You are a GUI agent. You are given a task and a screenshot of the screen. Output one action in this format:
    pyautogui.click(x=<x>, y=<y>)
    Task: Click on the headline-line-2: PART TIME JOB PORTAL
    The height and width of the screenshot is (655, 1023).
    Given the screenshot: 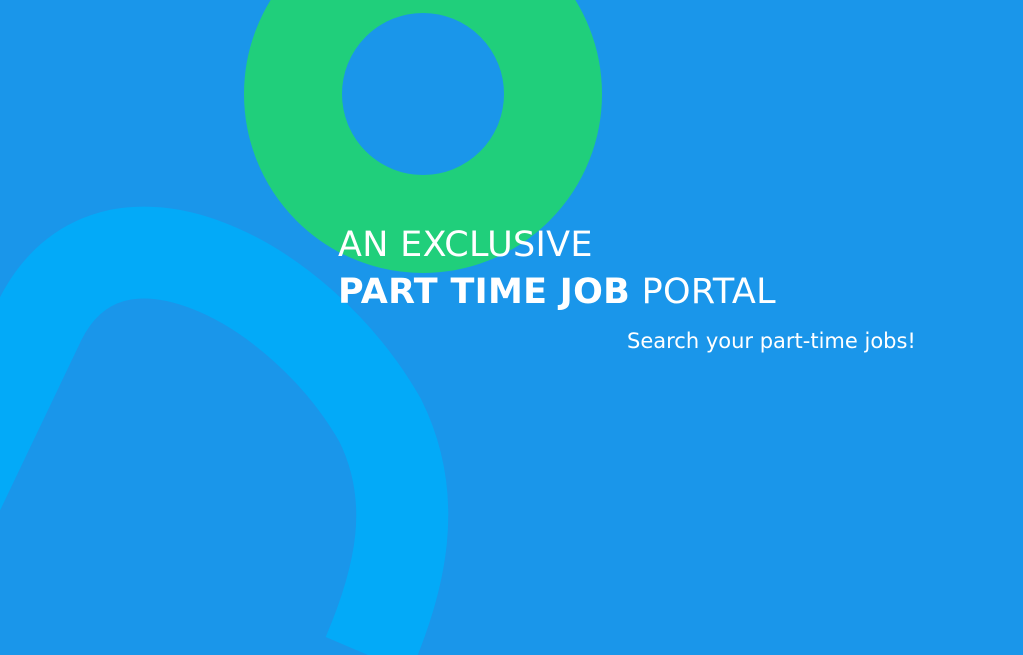 What is the action you would take?
    pyautogui.click(x=557, y=292)
    